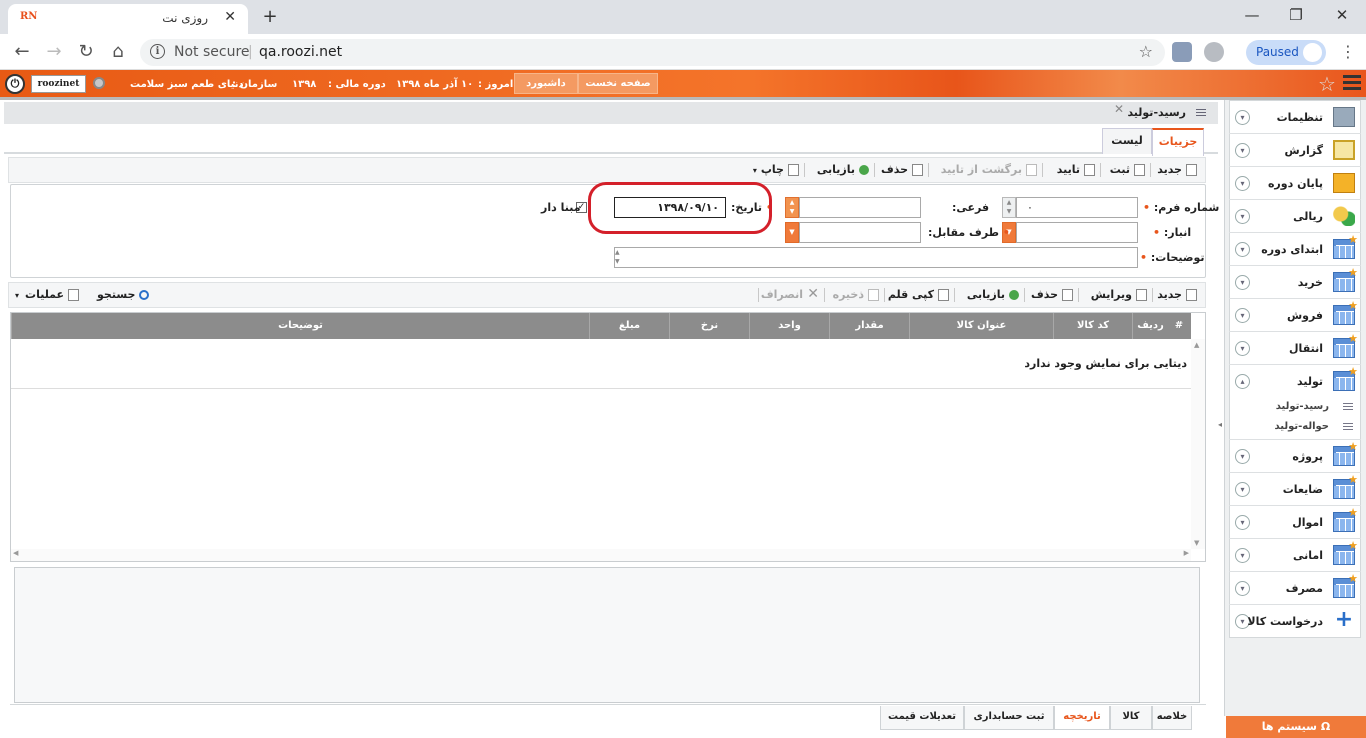  Describe the element at coordinates (1177, 295) in the screenshot. I see `item-new-button: جدید` at that location.